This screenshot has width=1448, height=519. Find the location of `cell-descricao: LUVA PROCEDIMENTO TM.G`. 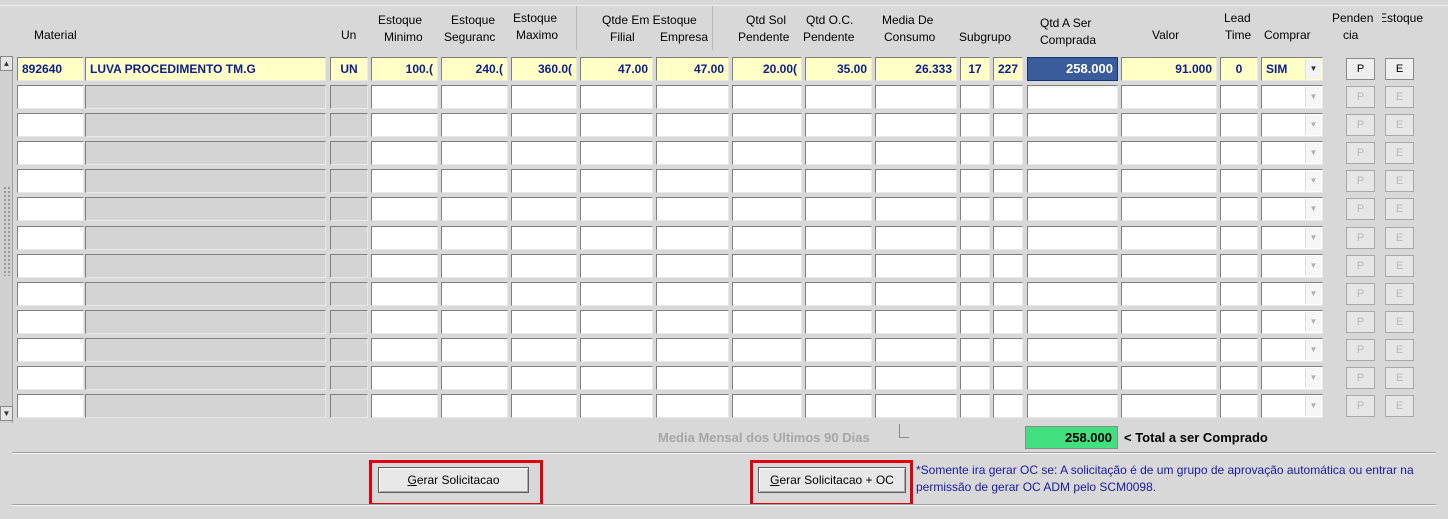

cell-descricao: LUVA PROCEDIMENTO TM.G is located at coordinates (205, 69).